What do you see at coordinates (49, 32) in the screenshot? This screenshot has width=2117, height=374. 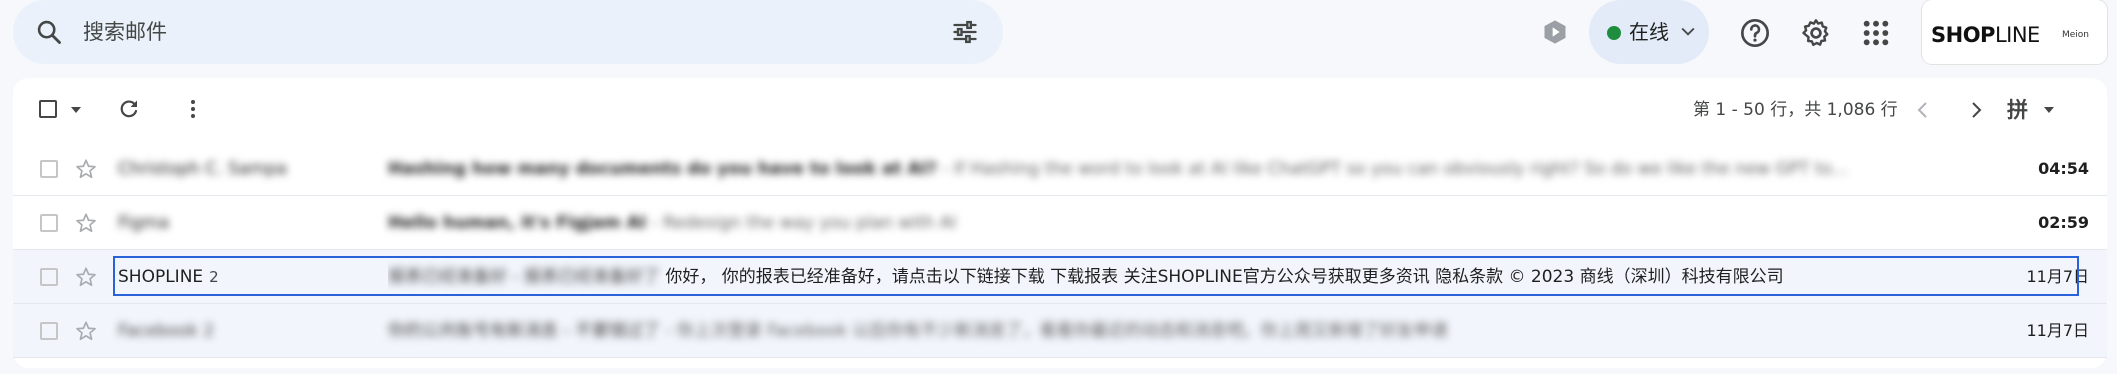 I see `search-icon` at bounding box center [49, 32].